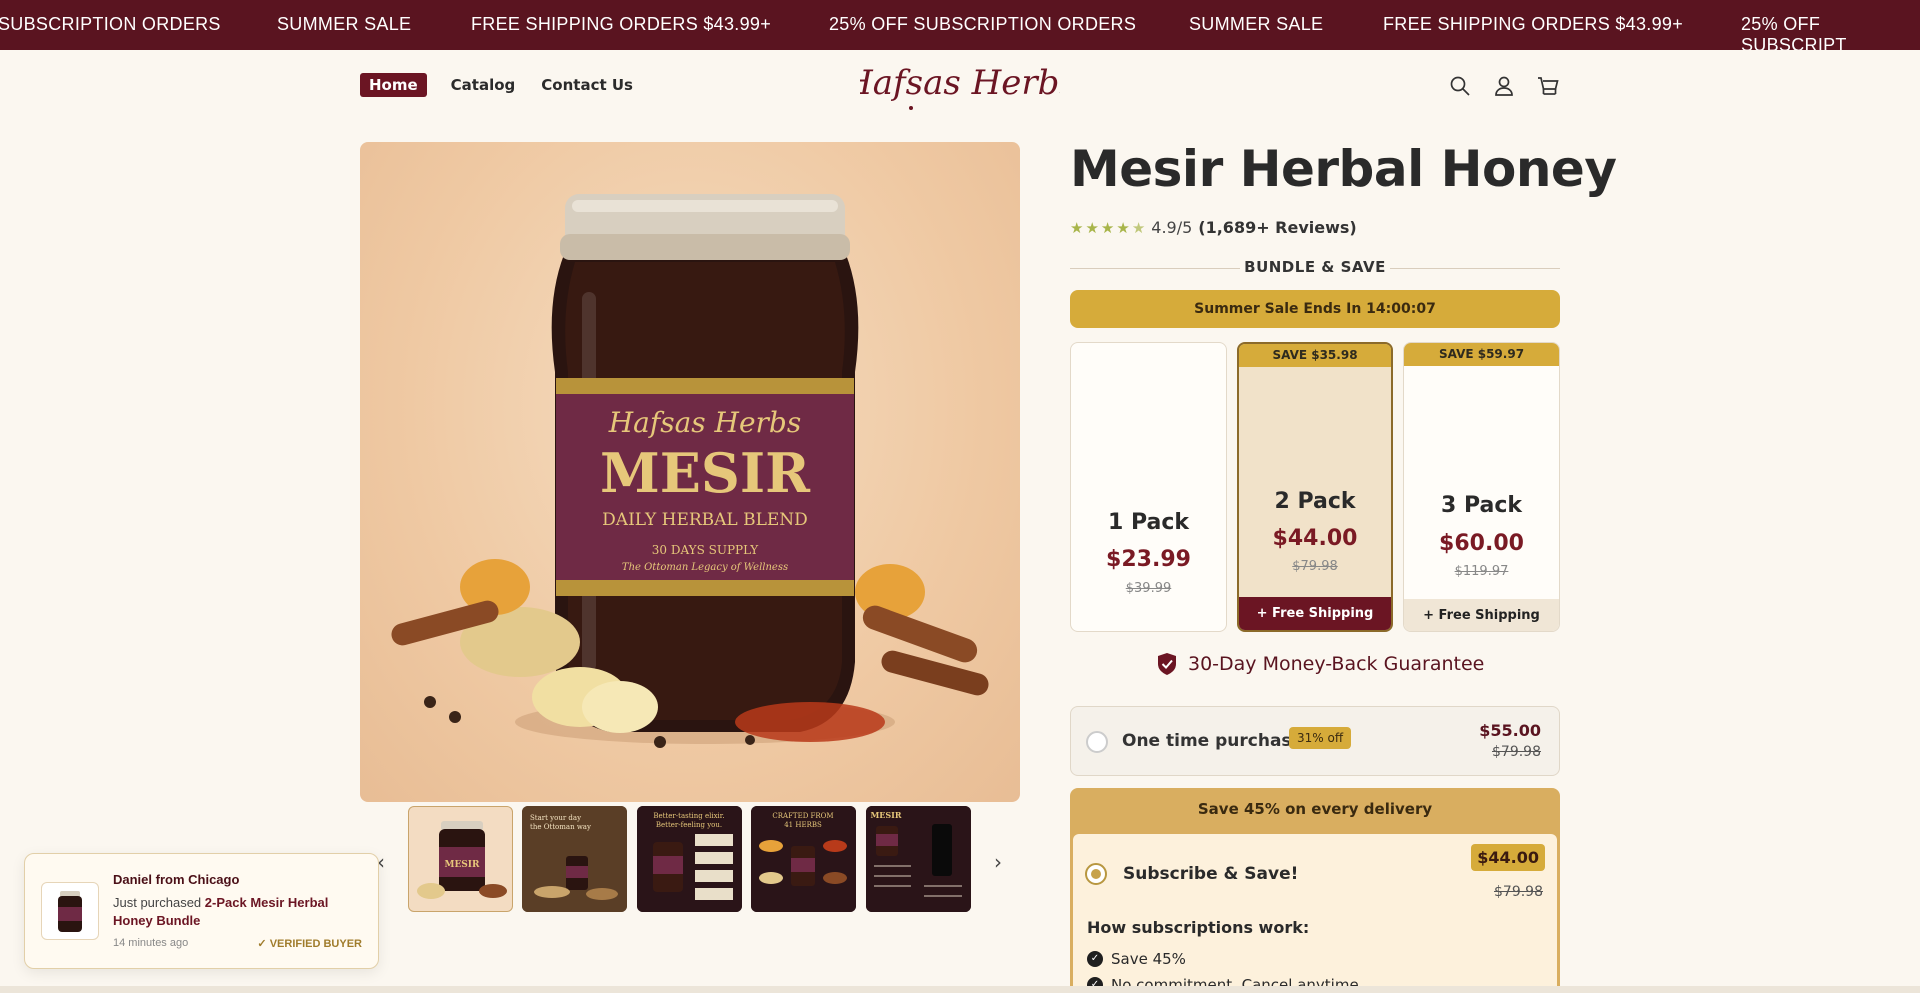  Describe the element at coordinates (802, 816) in the screenshot. I see `svg-text: CRAFTED FROM` at that location.